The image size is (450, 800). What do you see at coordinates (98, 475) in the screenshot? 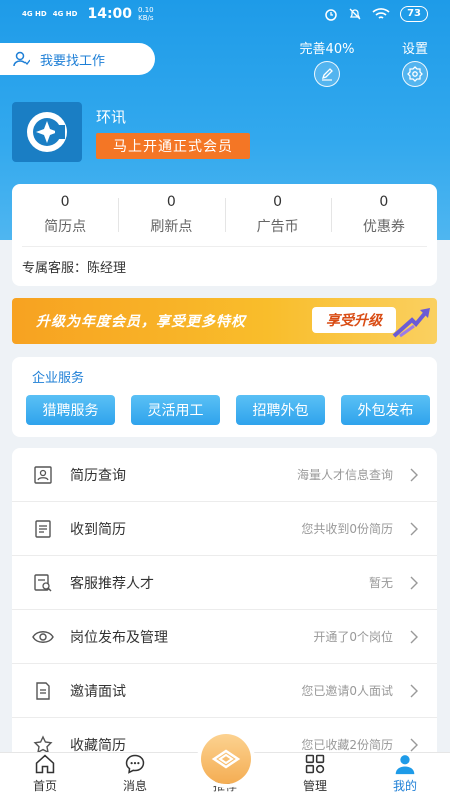
I see `menu-label: 简历查询` at bounding box center [98, 475].